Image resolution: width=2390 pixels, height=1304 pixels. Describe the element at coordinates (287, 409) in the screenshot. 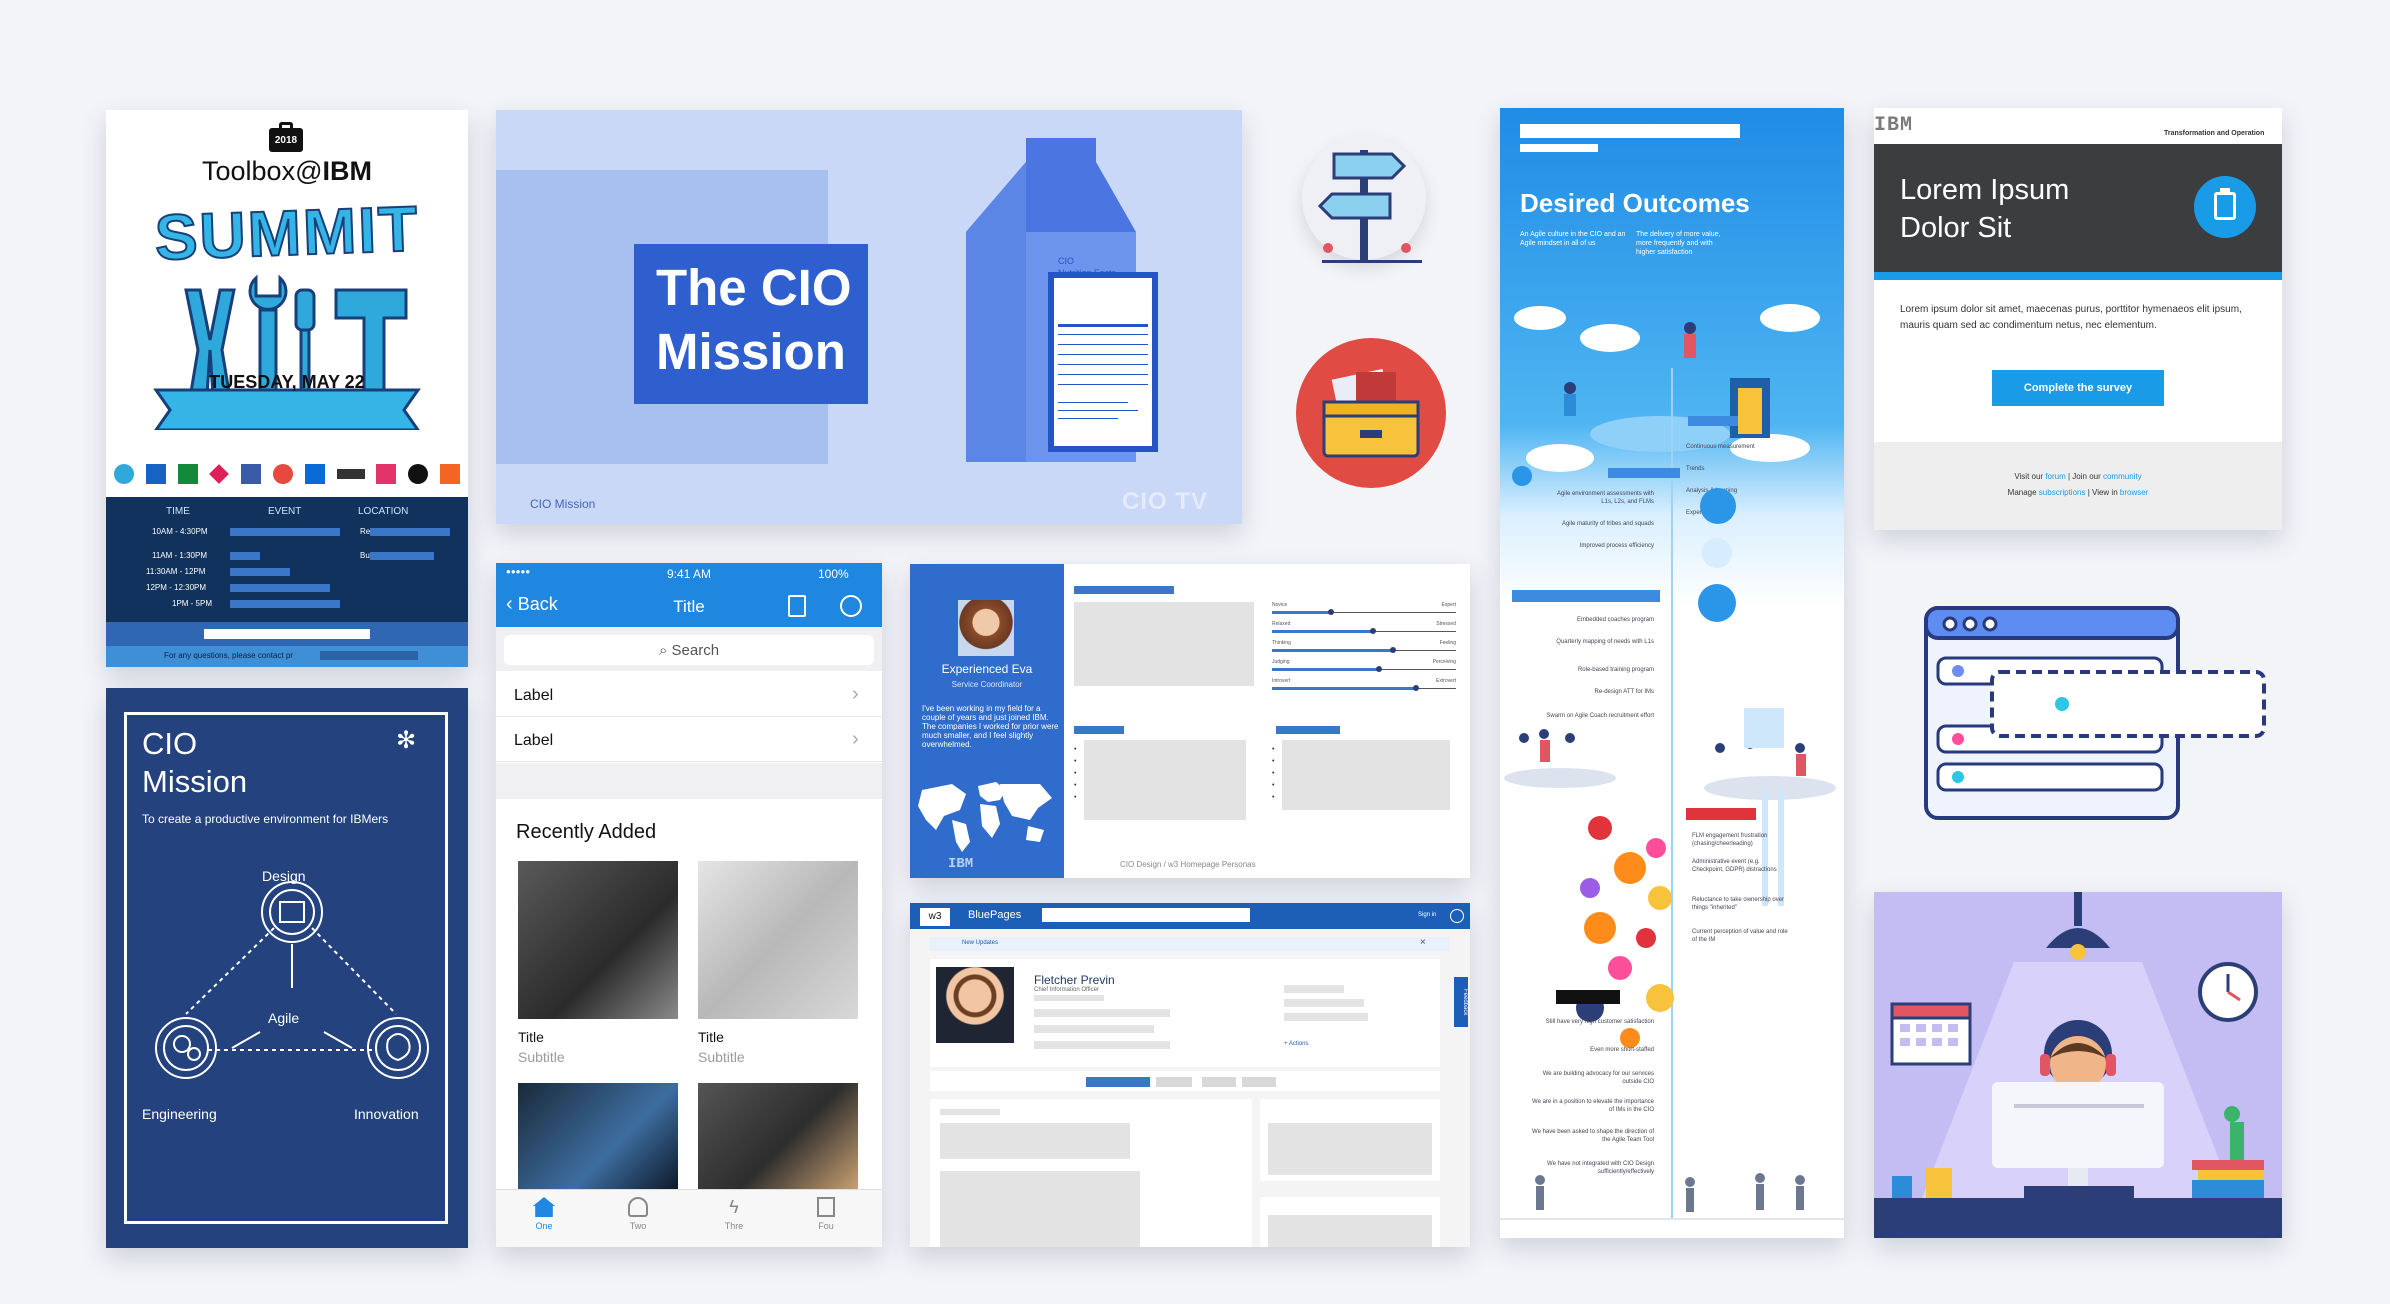

I see `date-banner` at that location.